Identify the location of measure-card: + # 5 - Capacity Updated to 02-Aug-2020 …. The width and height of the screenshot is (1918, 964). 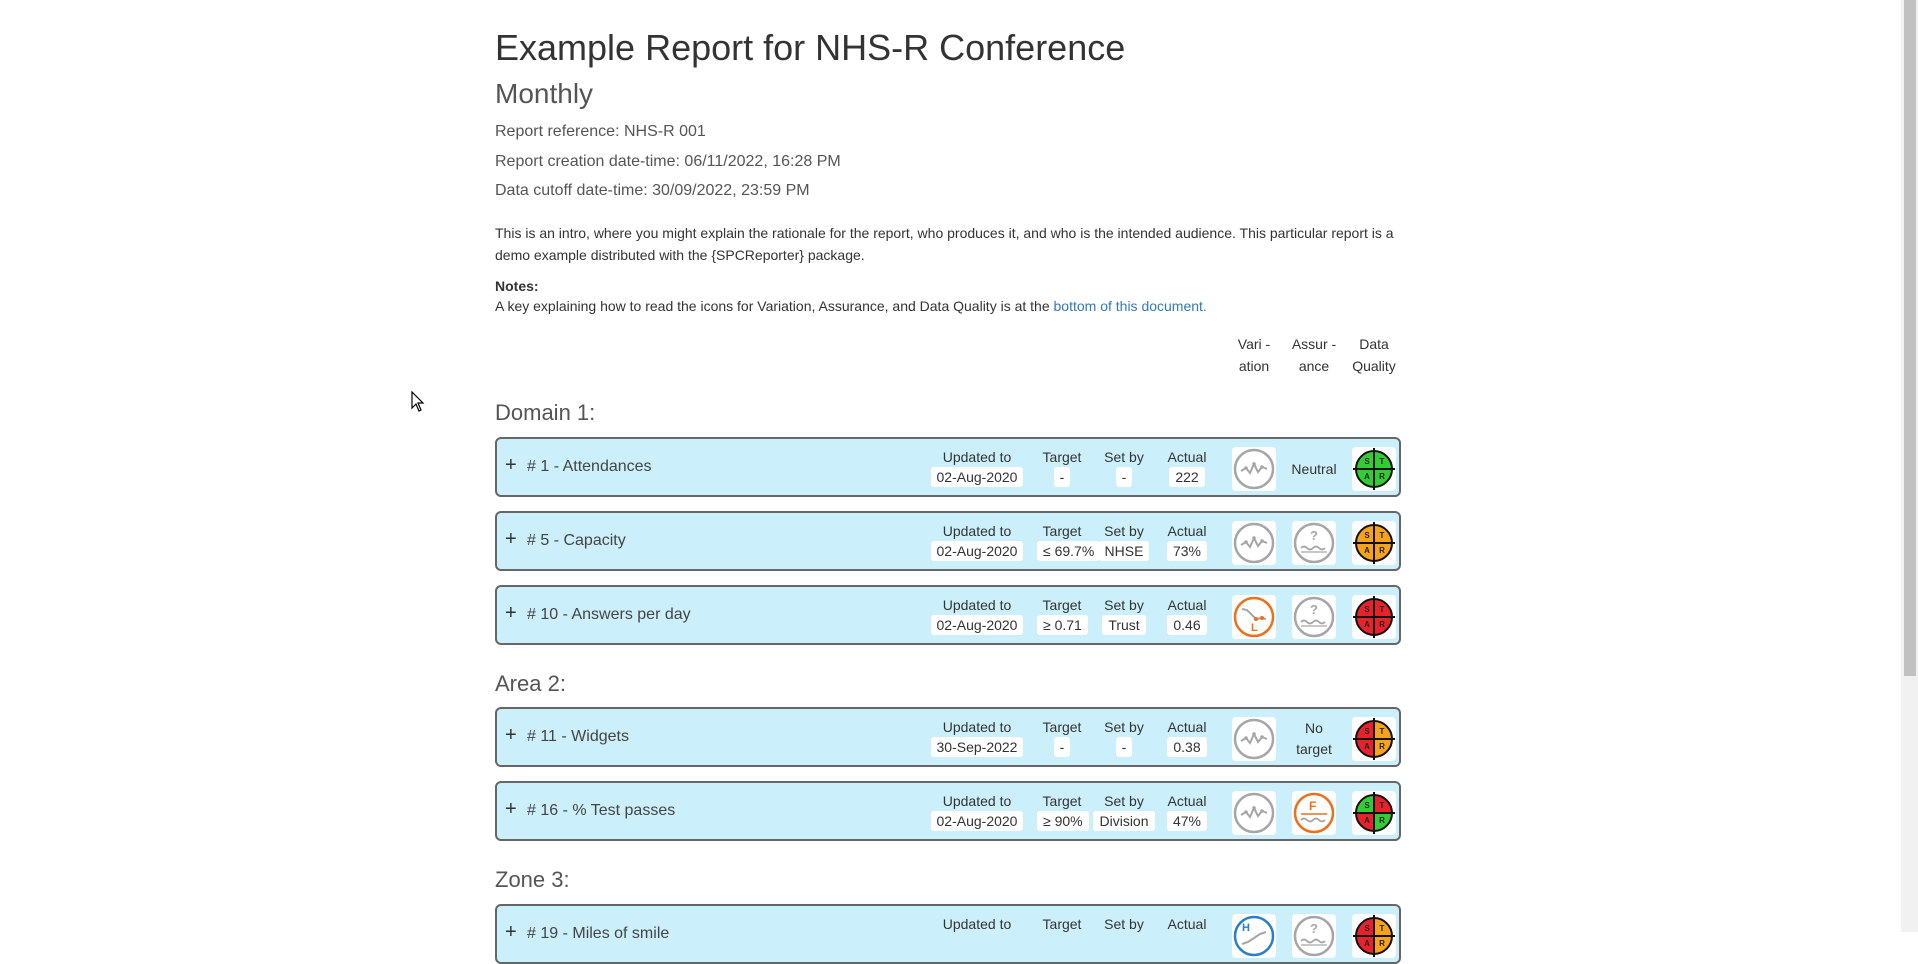
(948, 541).